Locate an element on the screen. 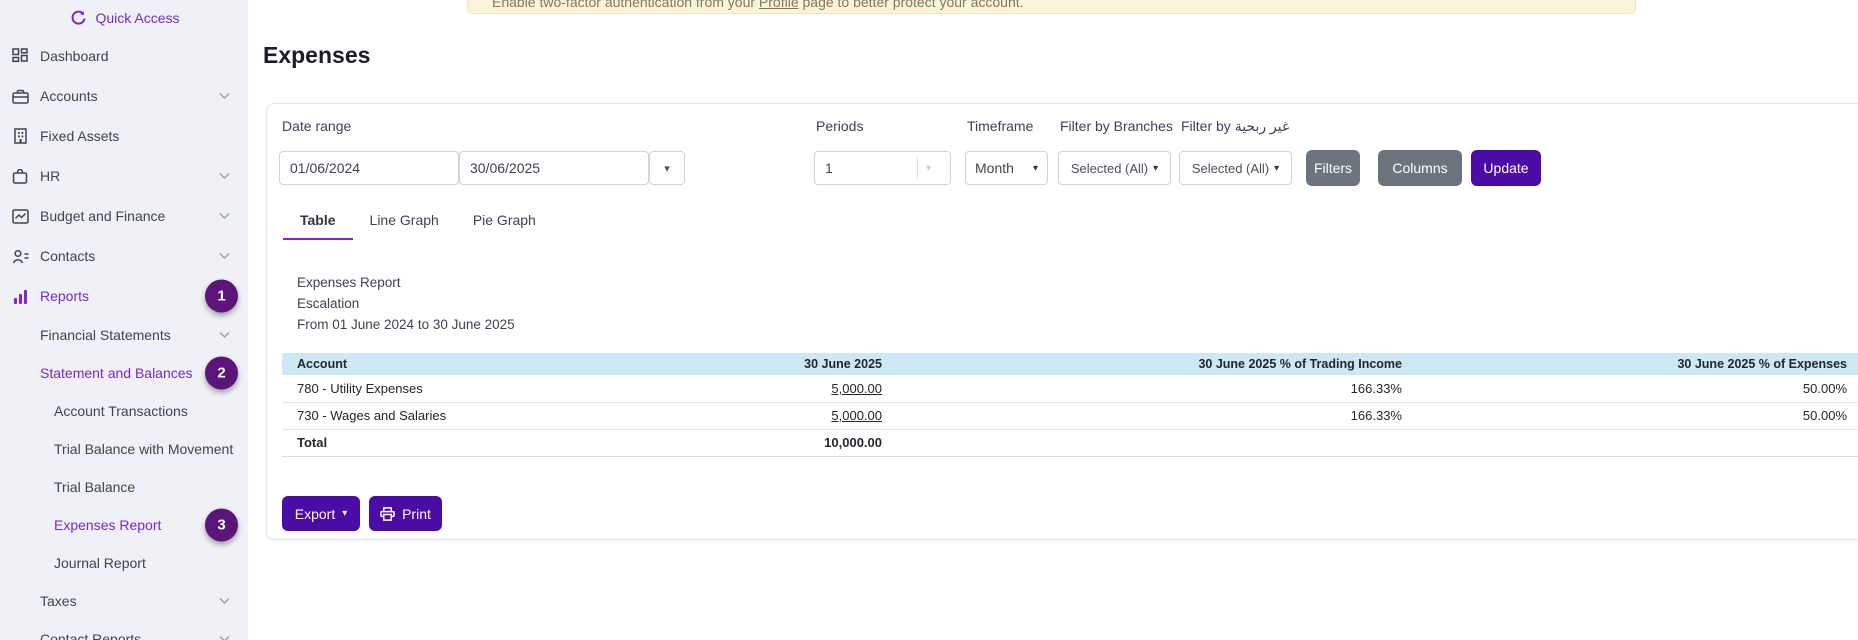  view-tabs: Table Line Graph Pie Graph is located at coordinates (418, 222).